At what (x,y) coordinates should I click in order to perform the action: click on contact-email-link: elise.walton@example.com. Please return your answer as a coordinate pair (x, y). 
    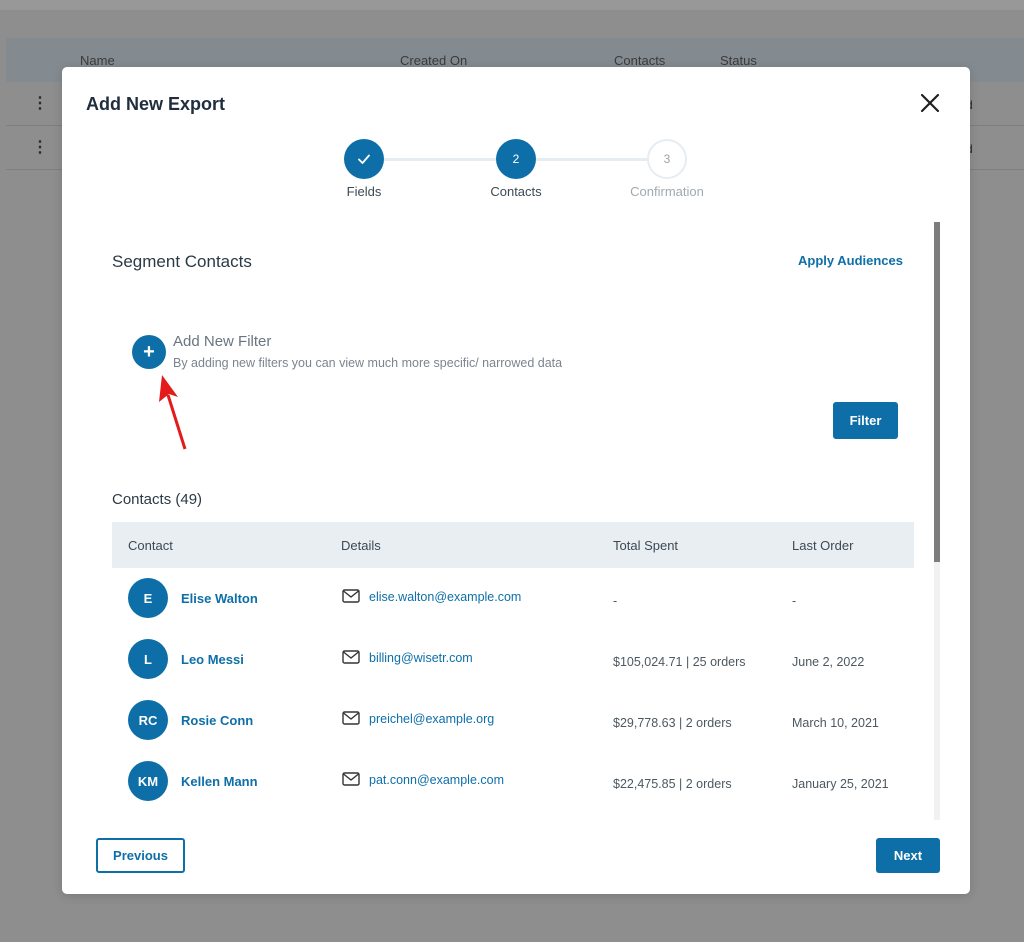
    Looking at the image, I should click on (445, 597).